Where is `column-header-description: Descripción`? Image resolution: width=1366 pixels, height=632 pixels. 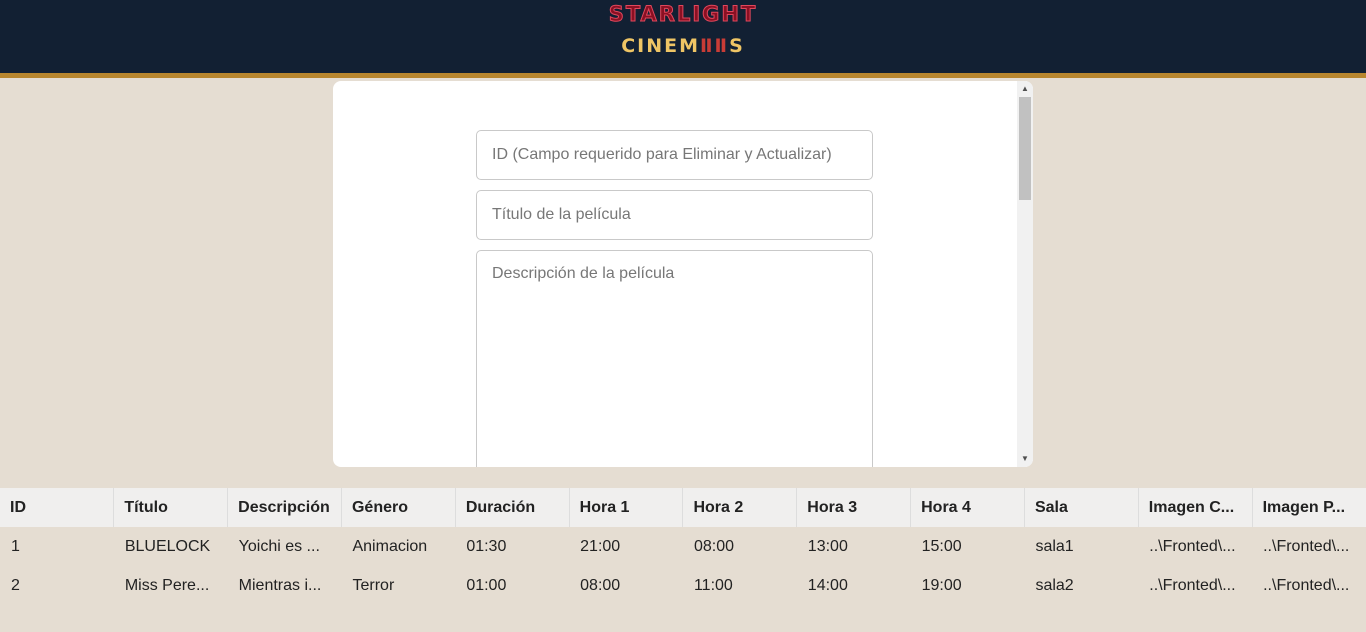 column-header-description: Descripción is located at coordinates (284, 507).